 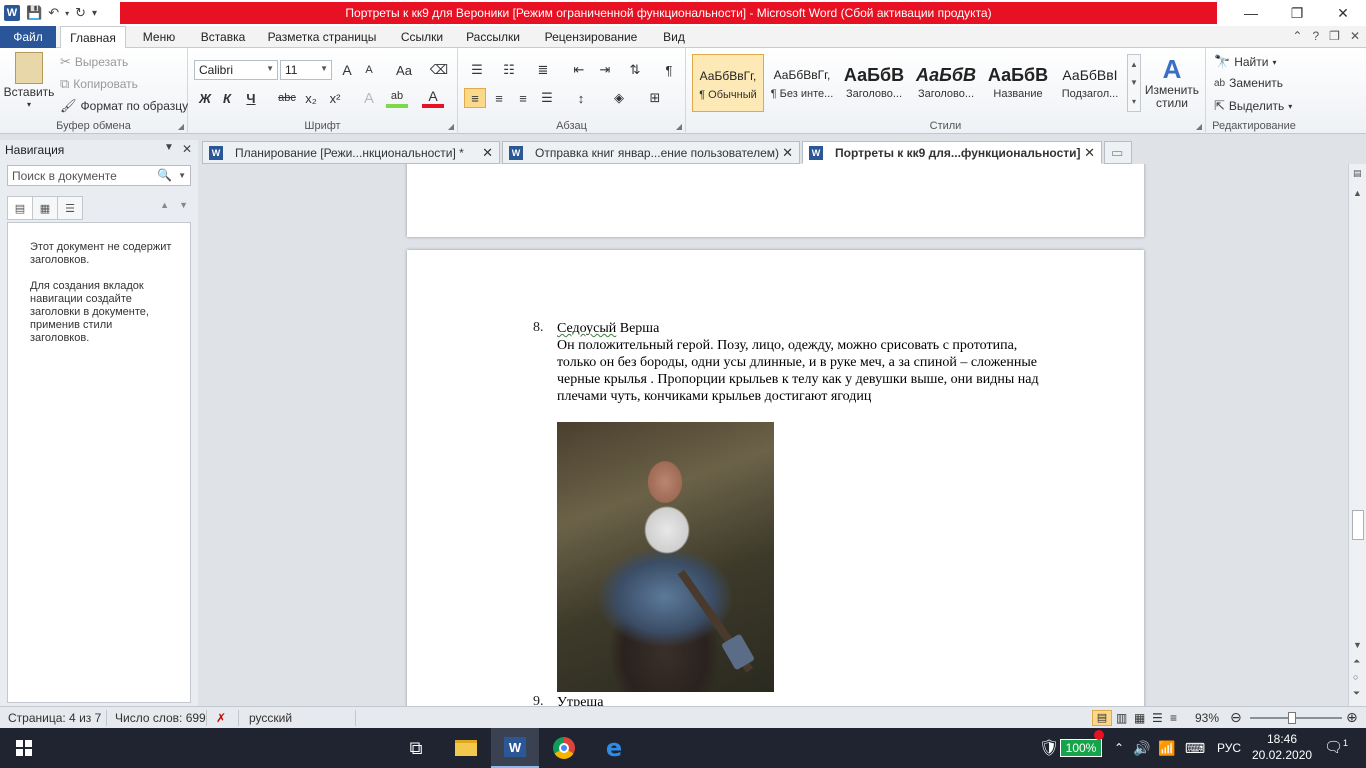 What do you see at coordinates (1118, 152) in the screenshot?
I see `new-doc-tab: ▭` at bounding box center [1118, 152].